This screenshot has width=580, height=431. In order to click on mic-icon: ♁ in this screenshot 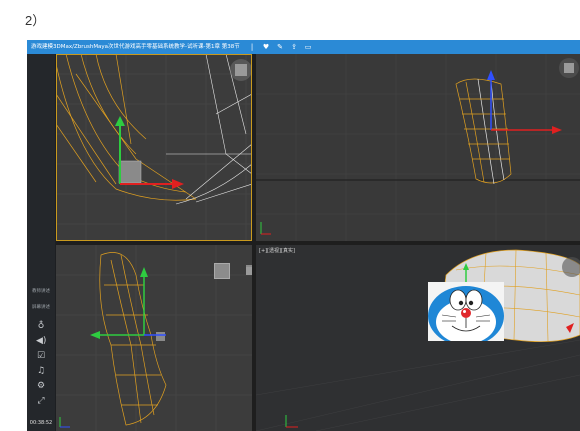, I will do `click(41, 326)`.